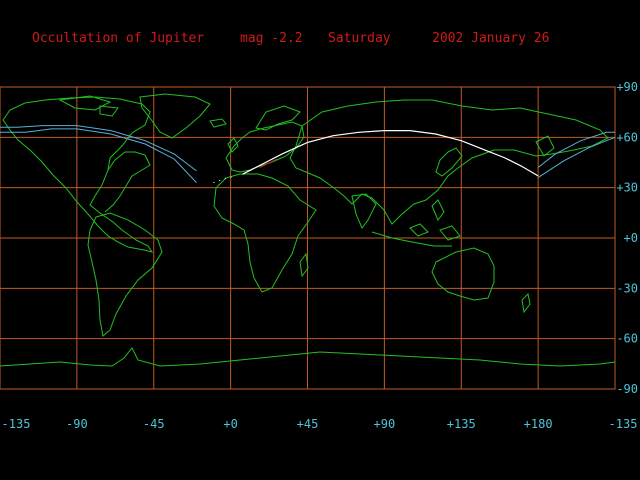 The image size is (640, 480). I want to click on arctic-islands, so click(88, 106).